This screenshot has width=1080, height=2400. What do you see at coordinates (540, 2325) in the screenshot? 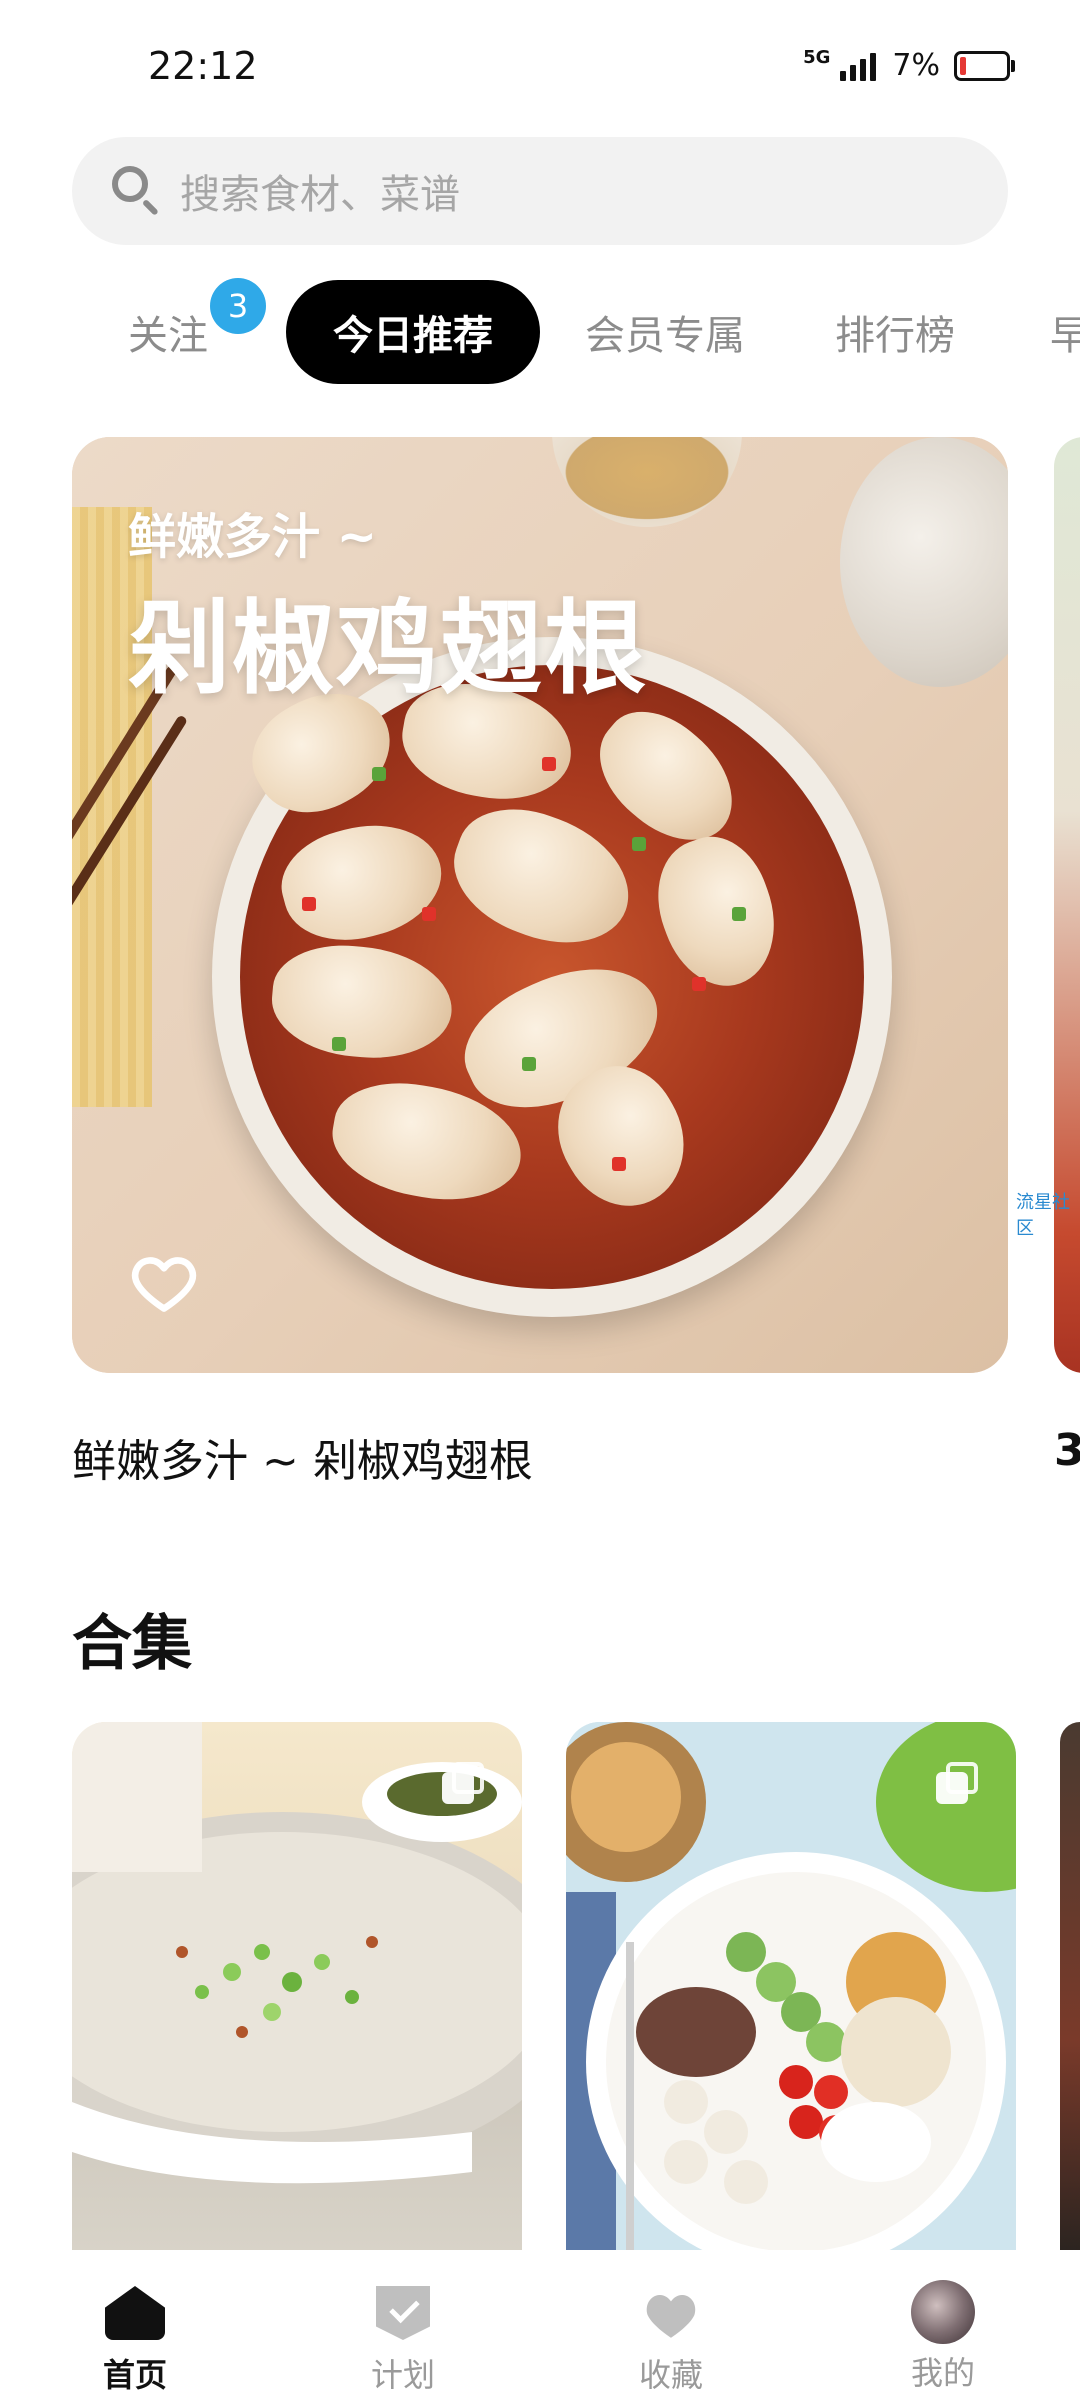
I see `bottom-navigation: 首页 计划 收藏 我的` at bounding box center [540, 2325].